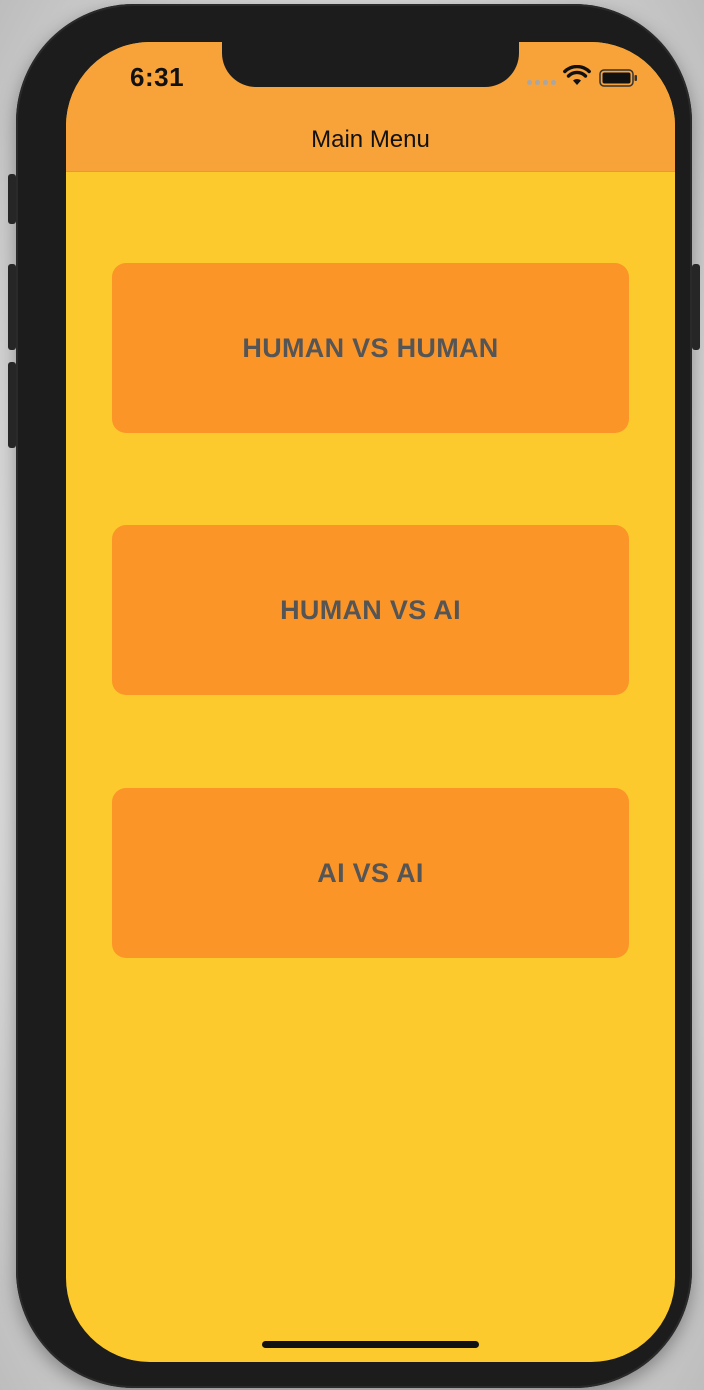 The image size is (704, 1390). Describe the element at coordinates (12, 405) in the screenshot. I see `volume-down-button` at that location.